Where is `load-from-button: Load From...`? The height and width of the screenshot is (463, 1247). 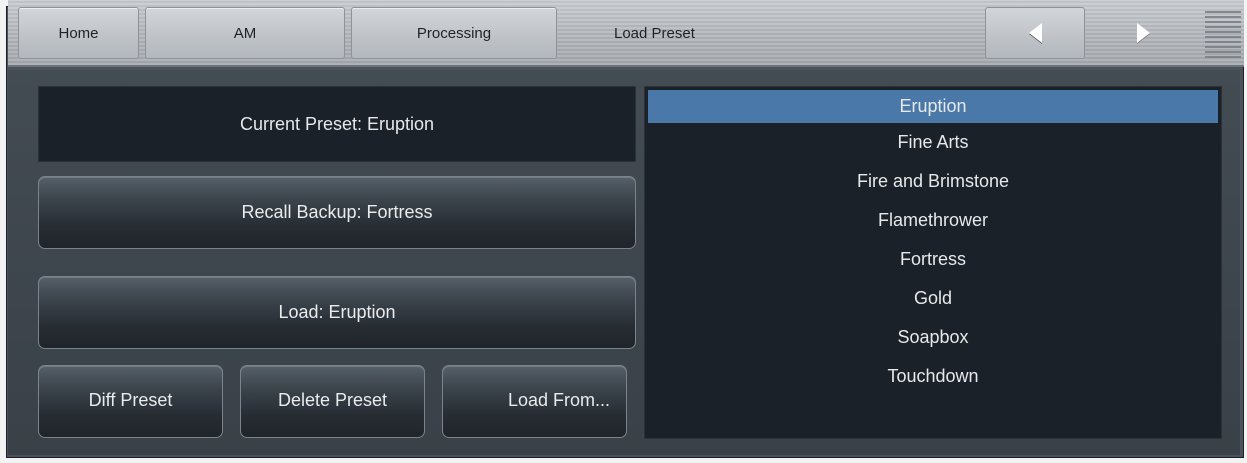 load-from-button: Load From... is located at coordinates (534, 401).